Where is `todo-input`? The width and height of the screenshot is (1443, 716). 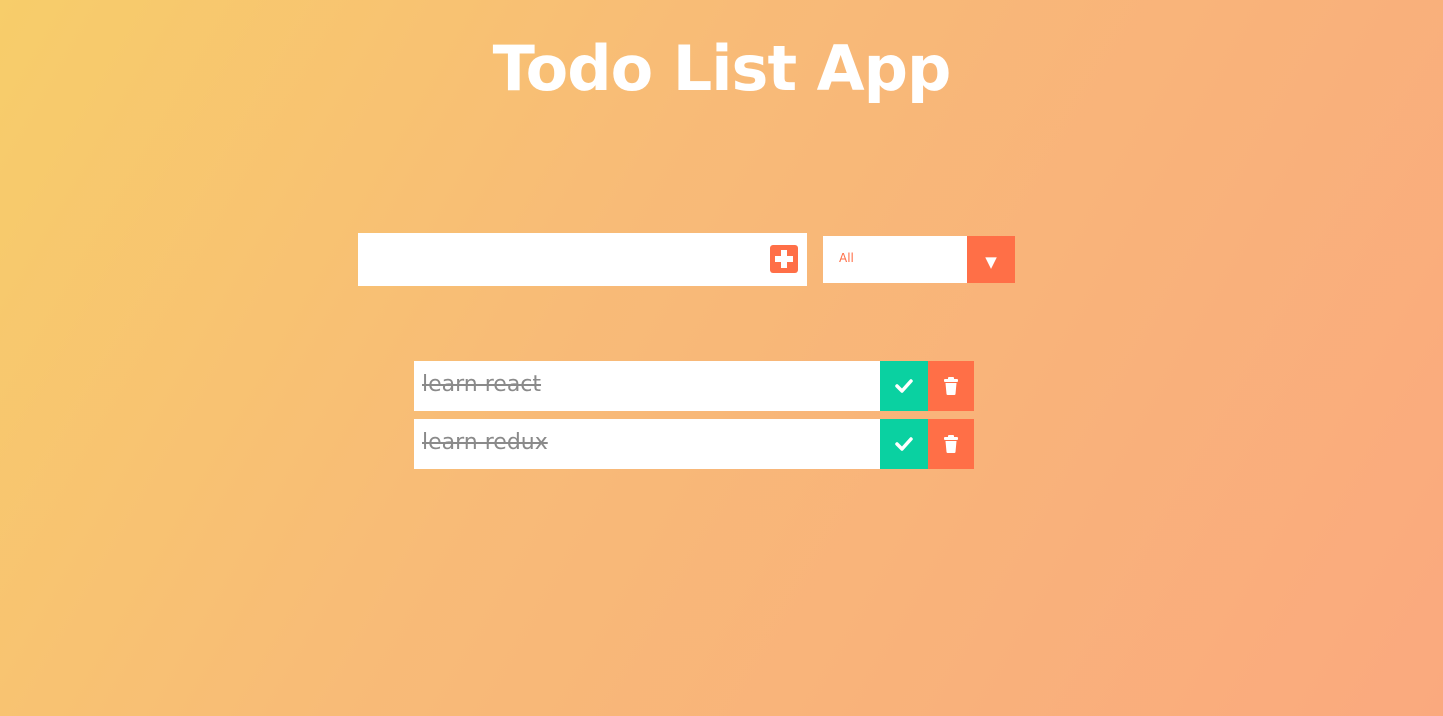
todo-input is located at coordinates (558, 259).